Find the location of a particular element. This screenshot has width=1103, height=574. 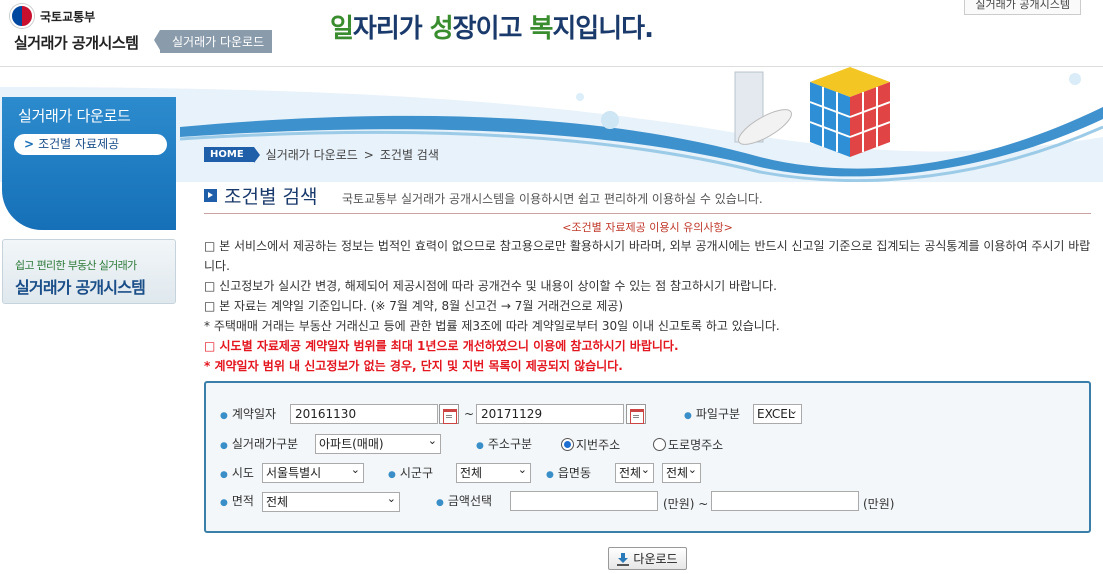

amount-label: ● 금액선택 is located at coordinates (464, 501).